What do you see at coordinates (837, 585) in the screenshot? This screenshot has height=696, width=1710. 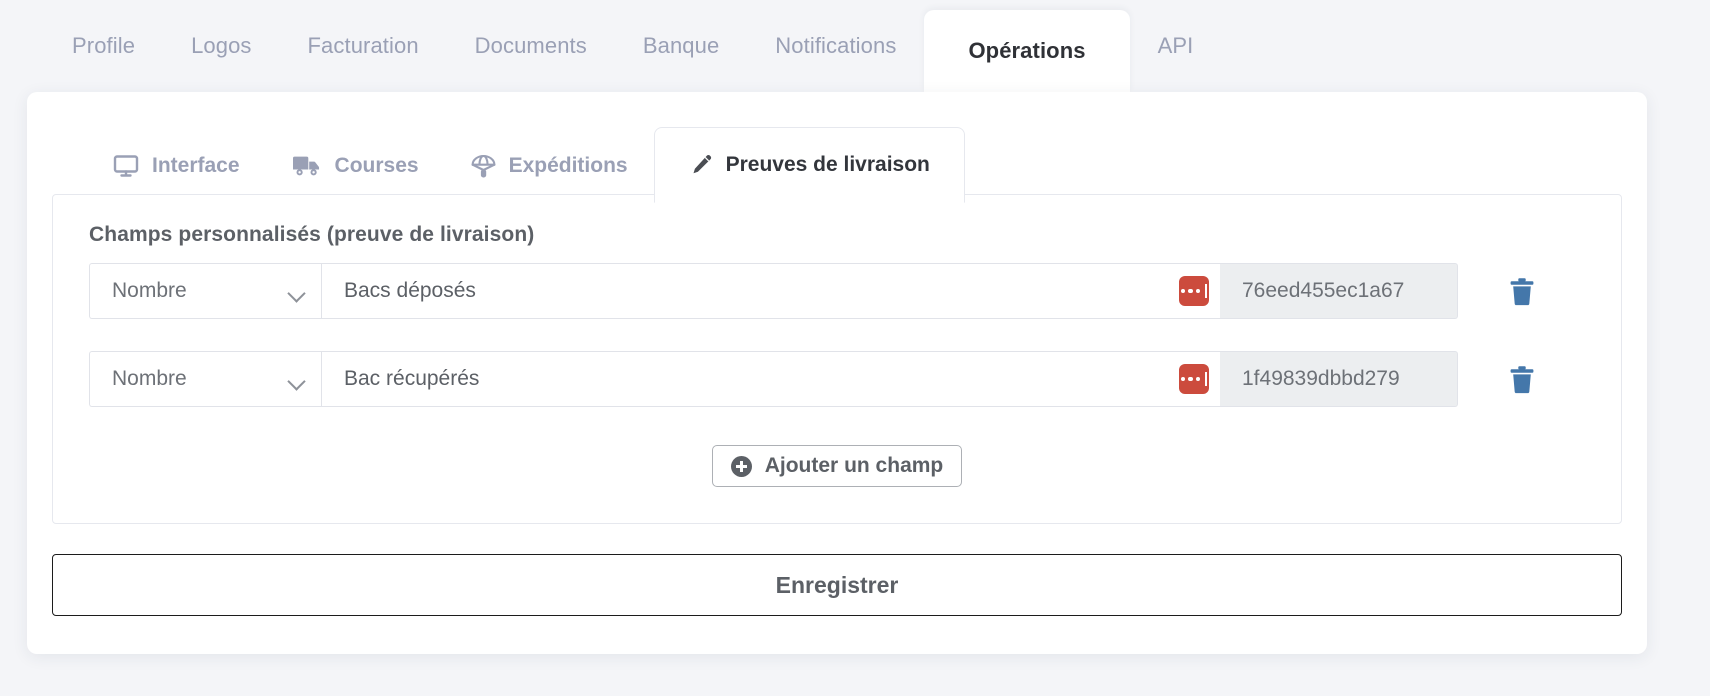 I see `save-button: Enregistrer` at bounding box center [837, 585].